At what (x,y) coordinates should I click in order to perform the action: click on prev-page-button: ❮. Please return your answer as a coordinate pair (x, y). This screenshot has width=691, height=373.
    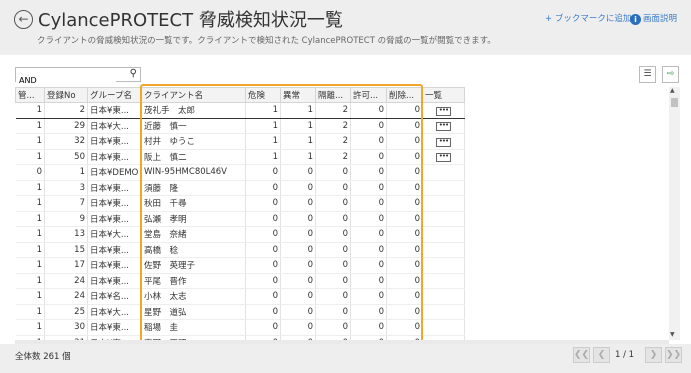
    Looking at the image, I should click on (601, 355).